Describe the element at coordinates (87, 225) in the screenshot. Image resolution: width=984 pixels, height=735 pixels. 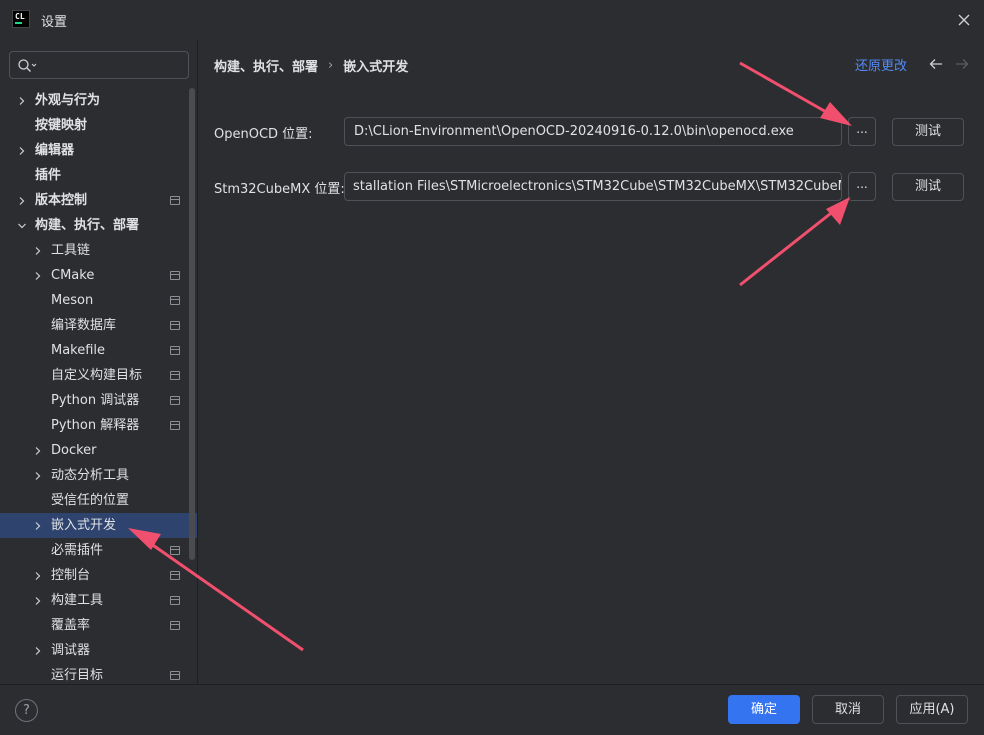
I see `sidebar-item-label: 构建、执行、部署` at that location.